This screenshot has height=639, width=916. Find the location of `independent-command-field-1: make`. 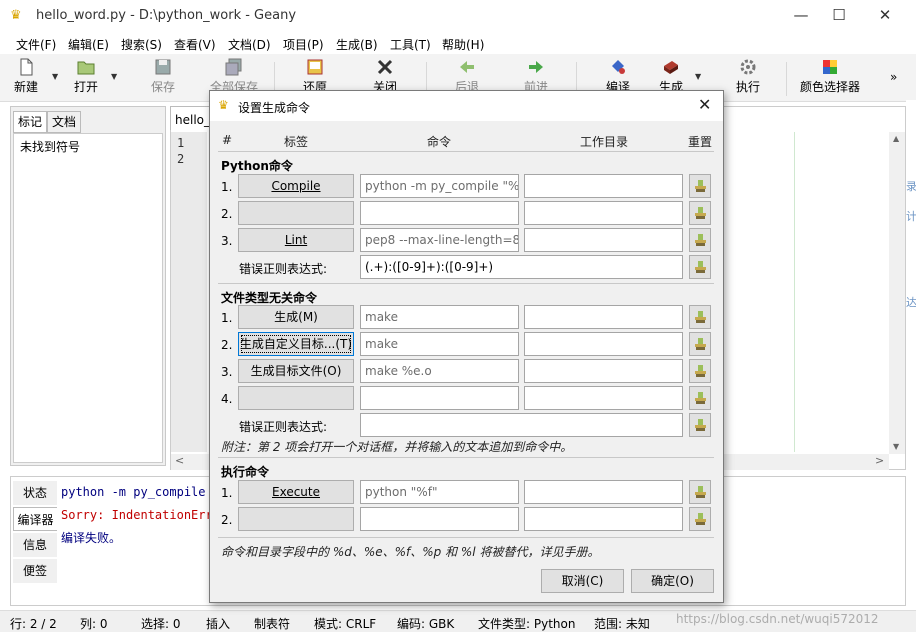

independent-command-field-1: make is located at coordinates (439, 317).